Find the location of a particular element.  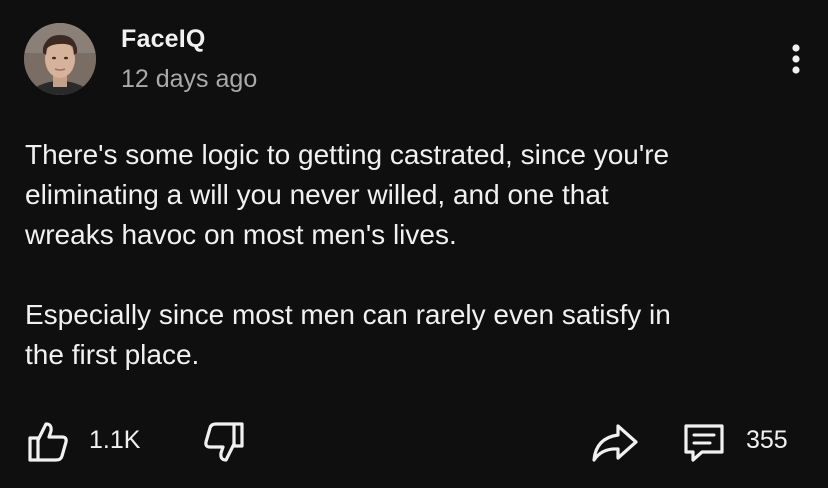

vertical-ellipsis-icon is located at coordinates (796, 59).